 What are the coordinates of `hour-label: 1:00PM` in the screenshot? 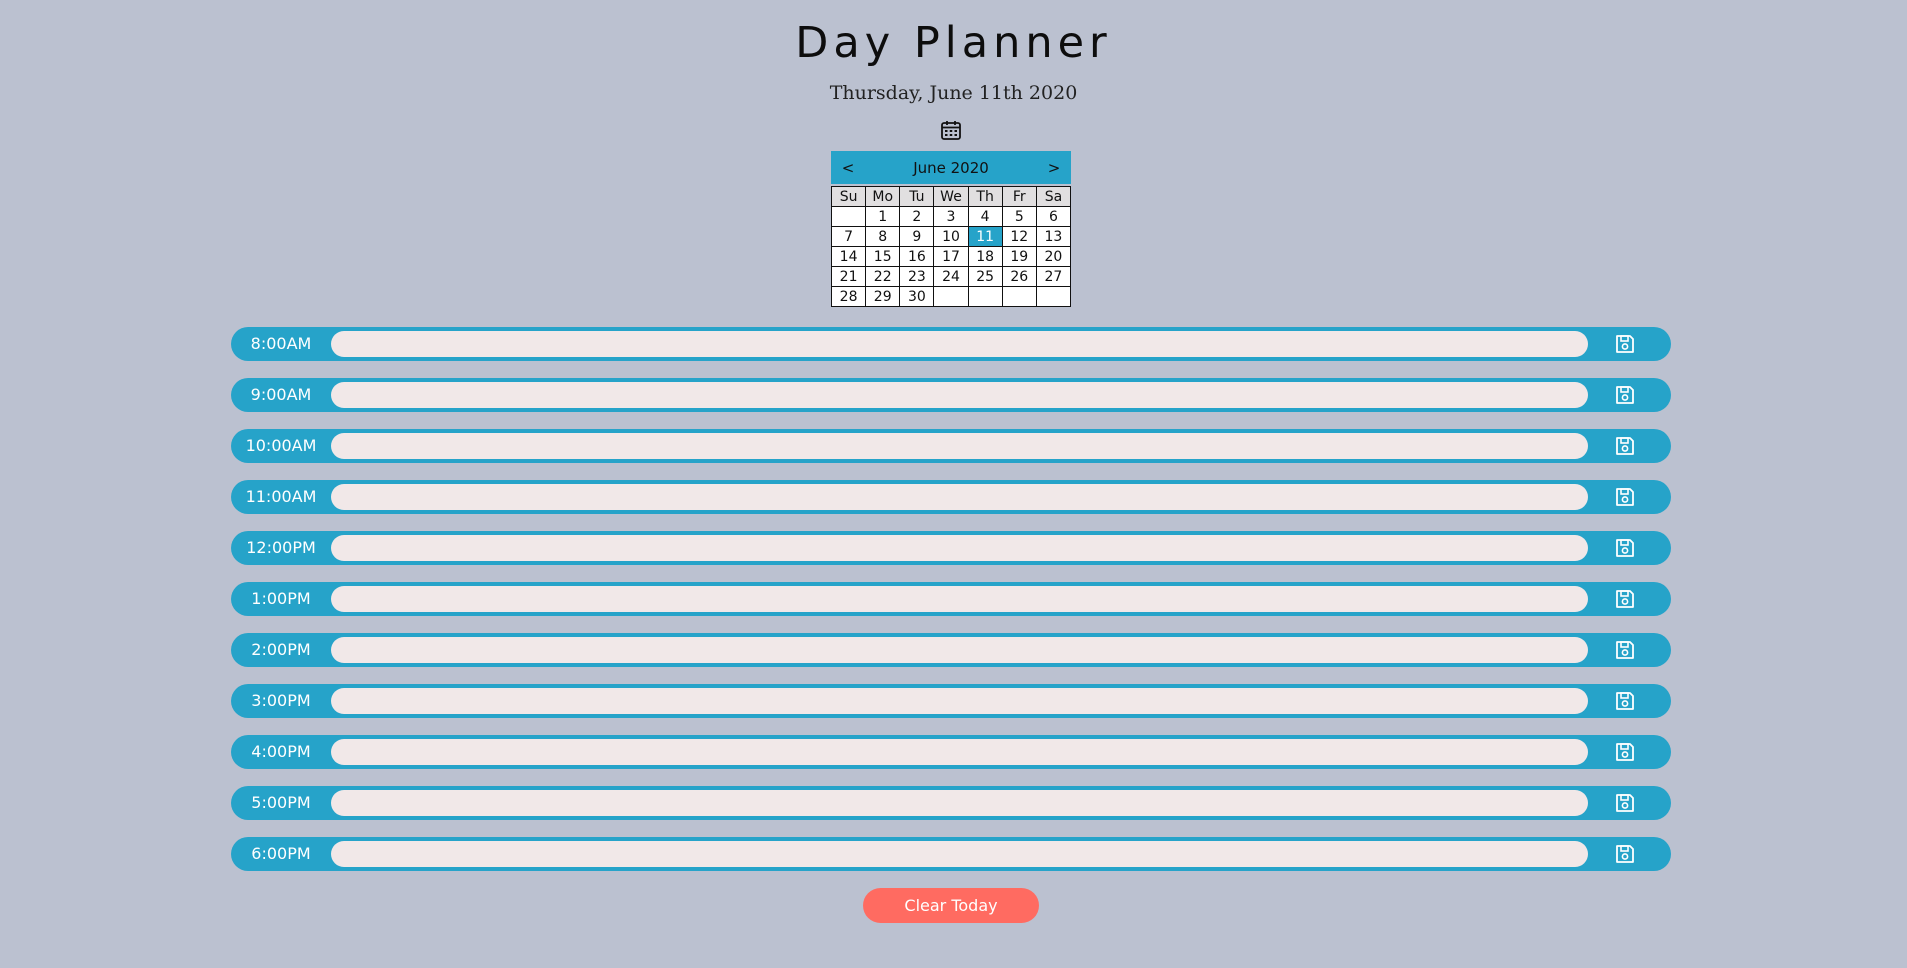 It's located at (281, 598).